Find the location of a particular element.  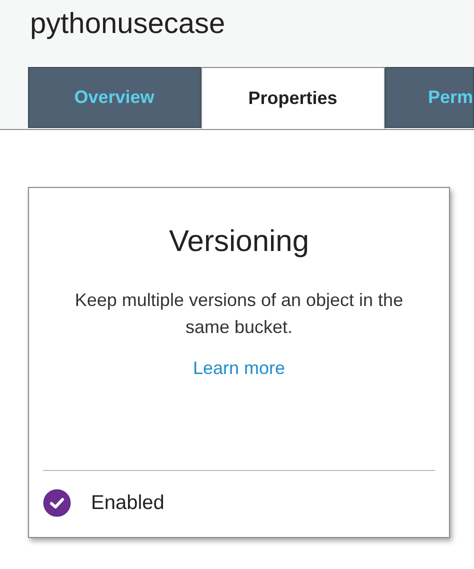

tab: Properties is located at coordinates (292, 98).